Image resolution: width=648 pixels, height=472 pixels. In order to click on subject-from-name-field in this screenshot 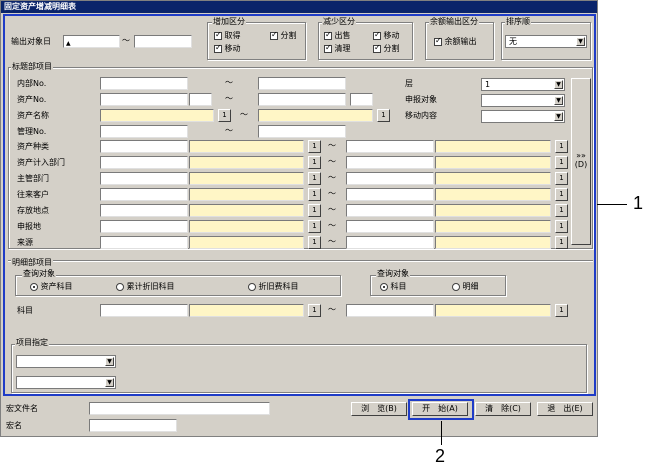, I will do `click(246, 310)`.